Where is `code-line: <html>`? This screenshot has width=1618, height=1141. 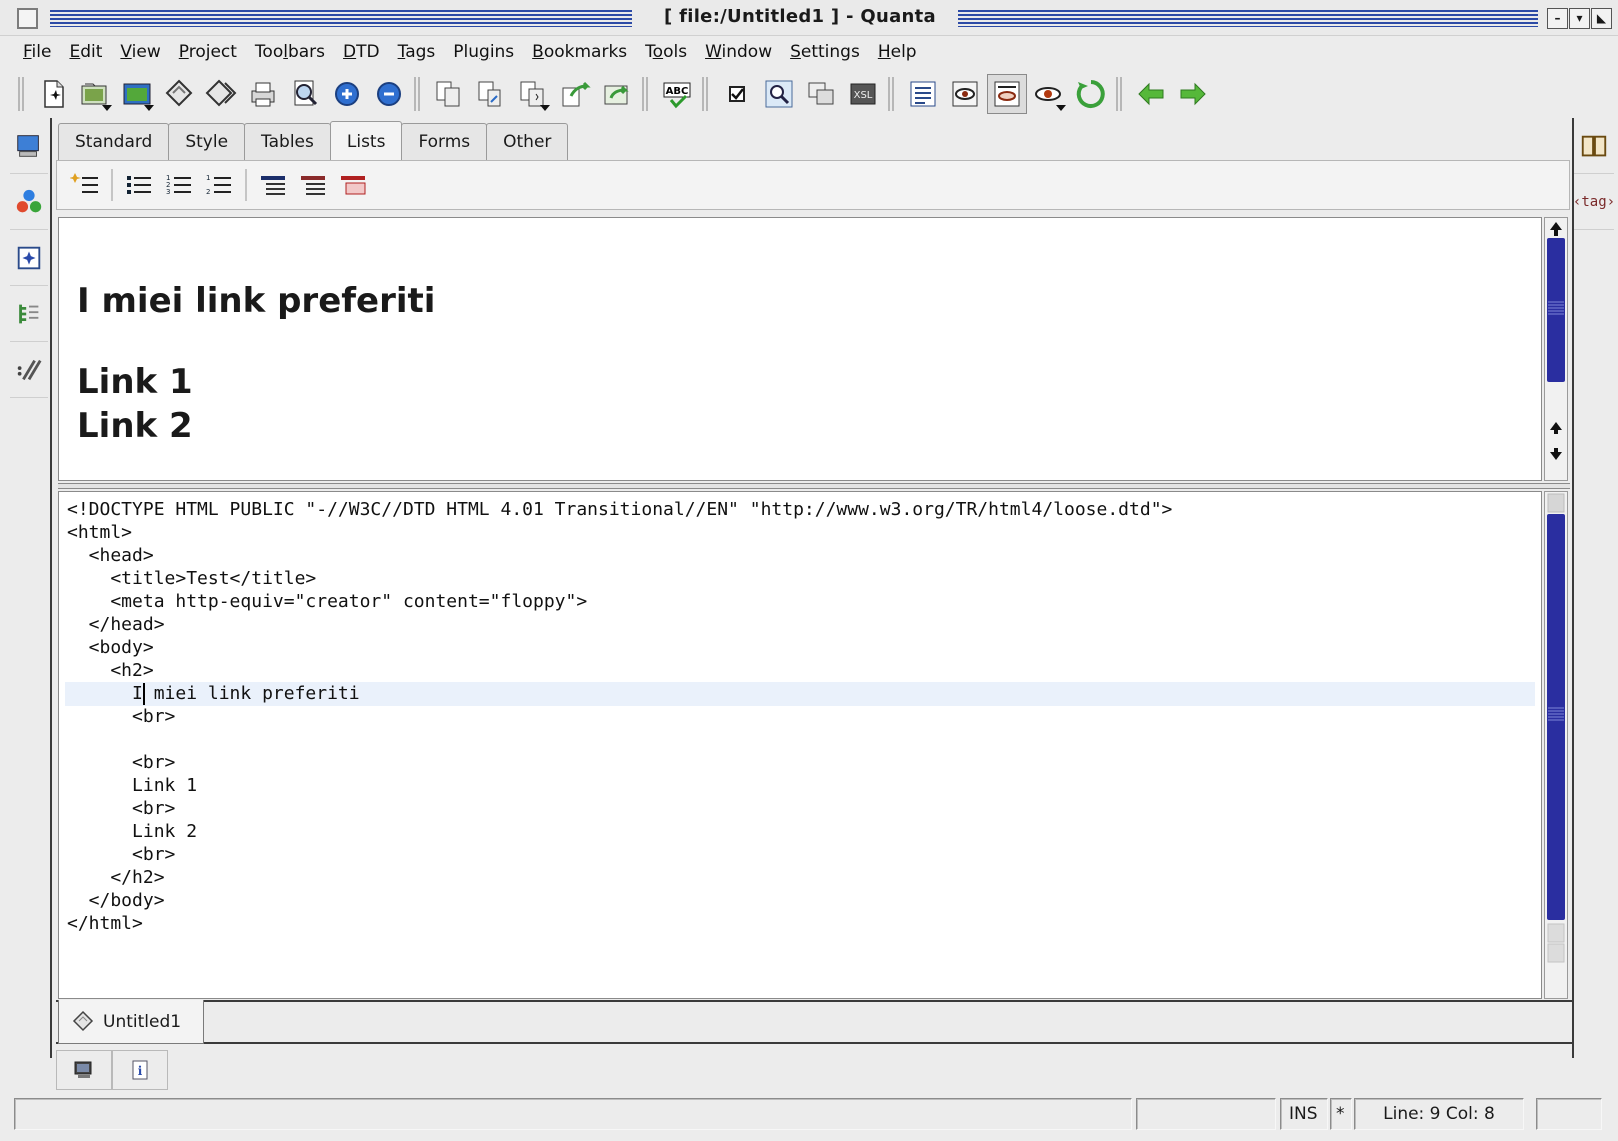 code-line: <html> is located at coordinates (800, 533).